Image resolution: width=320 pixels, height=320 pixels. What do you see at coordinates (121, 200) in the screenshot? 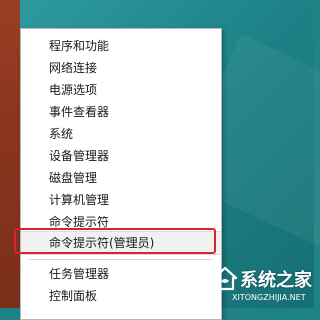
I see `menu-item-computer-management: 计算机管理` at bounding box center [121, 200].